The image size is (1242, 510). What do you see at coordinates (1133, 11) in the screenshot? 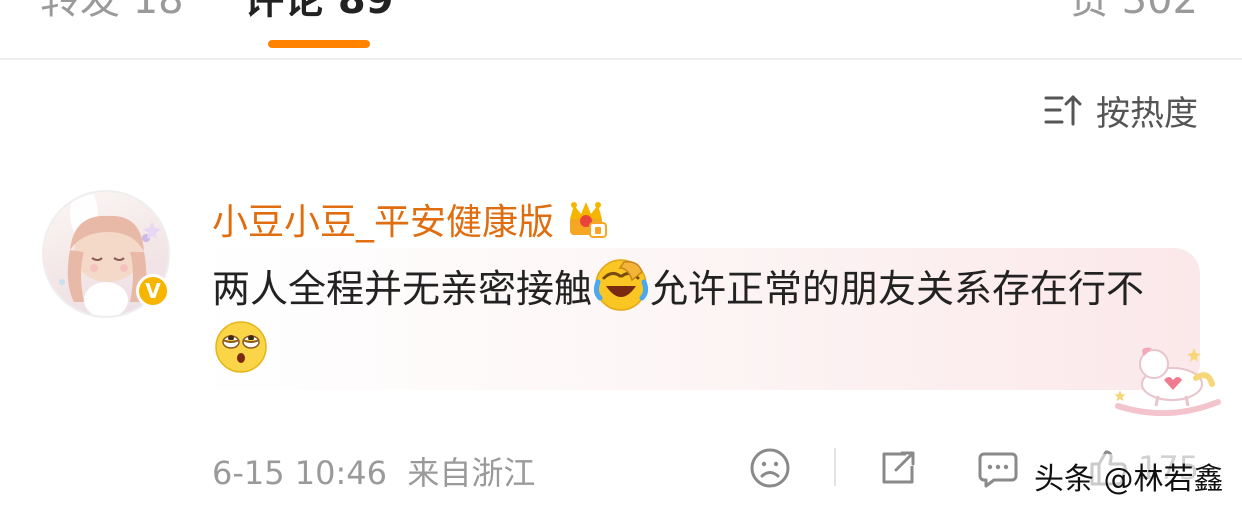
I see `tab-likes: 赞 302` at bounding box center [1133, 11].